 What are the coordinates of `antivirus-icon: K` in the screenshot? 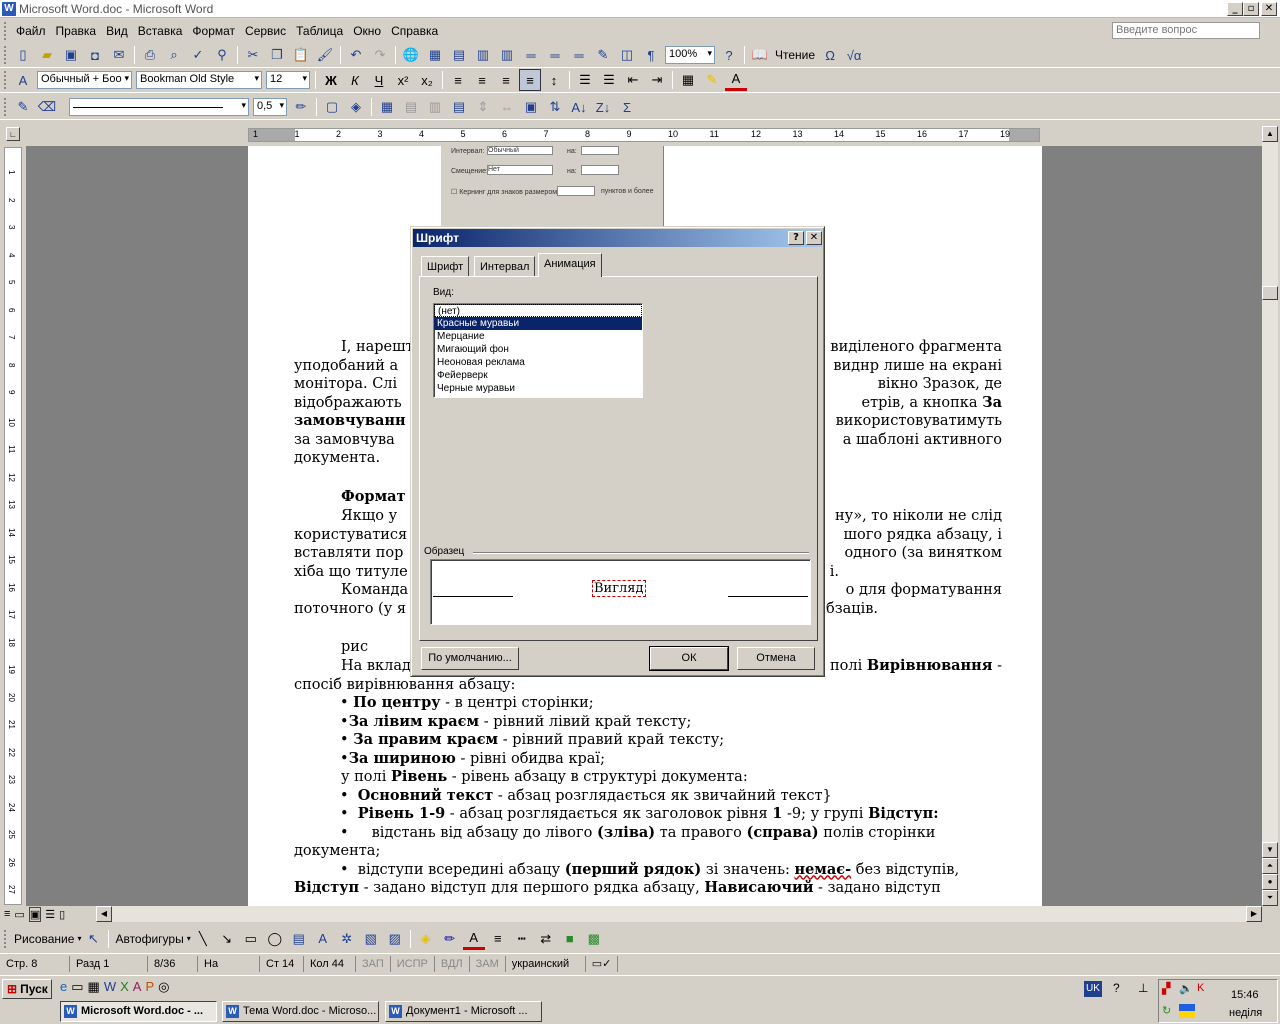 It's located at (1200, 988).